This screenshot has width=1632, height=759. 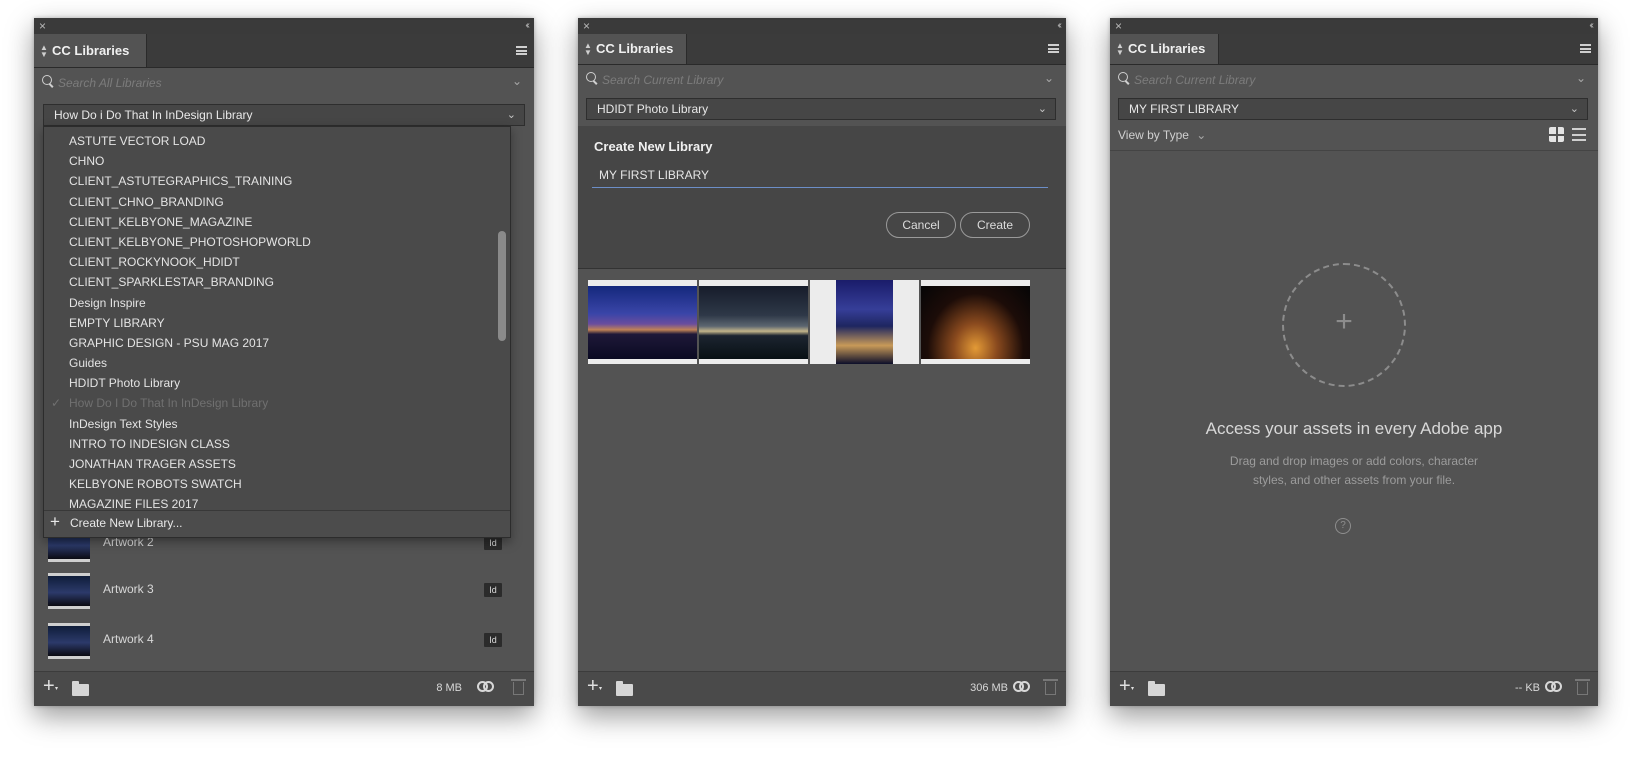 I want to click on library-option-label: CLIENT_ROCKYNOOK_HDIDT, so click(x=154, y=262).